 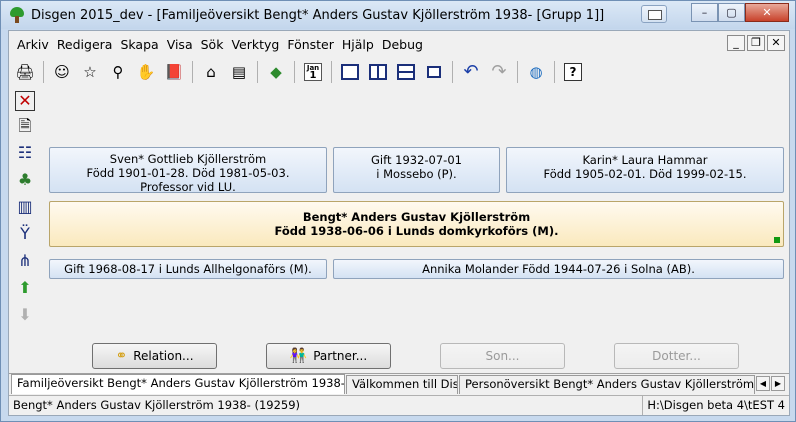 What do you see at coordinates (276, 72) in the screenshot?
I see `map-icon: ◆` at bounding box center [276, 72].